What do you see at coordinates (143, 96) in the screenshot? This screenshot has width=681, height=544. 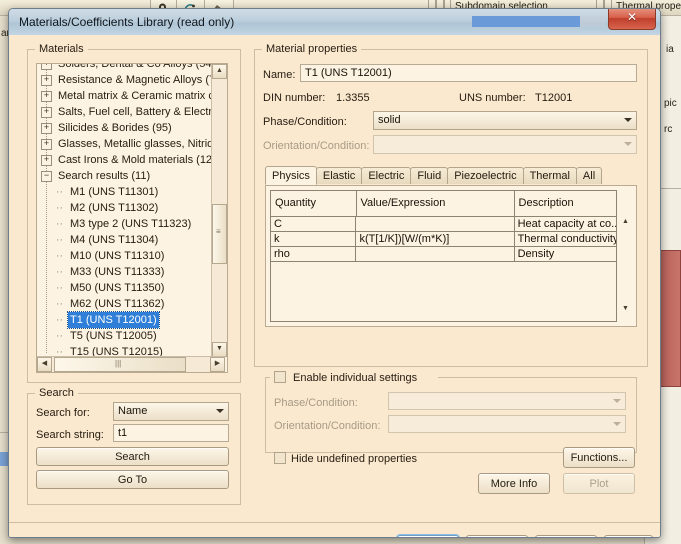 I see `tree-item-label: Metal matrix & Ceramic matrix com` at bounding box center [143, 96].